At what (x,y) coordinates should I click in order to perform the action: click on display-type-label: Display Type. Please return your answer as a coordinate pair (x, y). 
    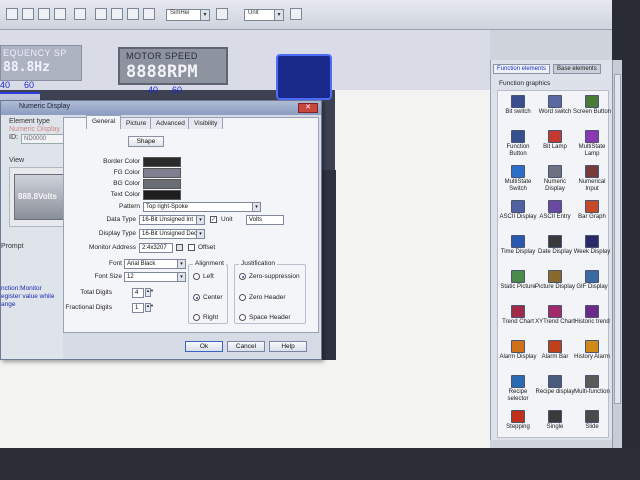
    Looking at the image, I should click on (117, 233).